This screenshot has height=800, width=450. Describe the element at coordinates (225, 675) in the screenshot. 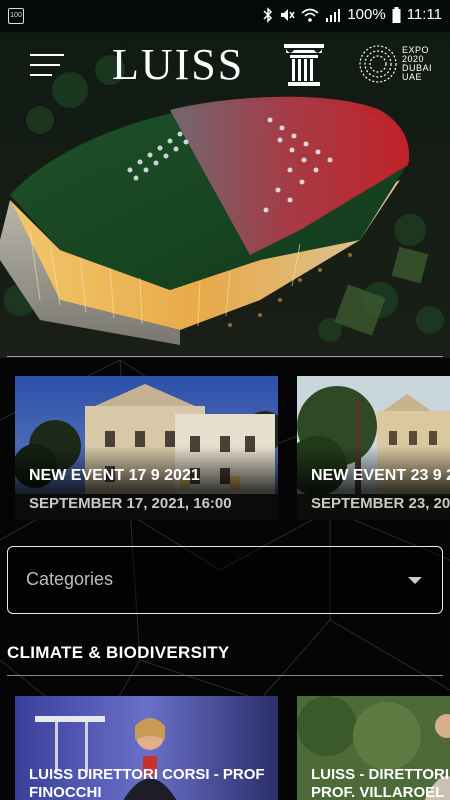

I see `section-divider` at that location.